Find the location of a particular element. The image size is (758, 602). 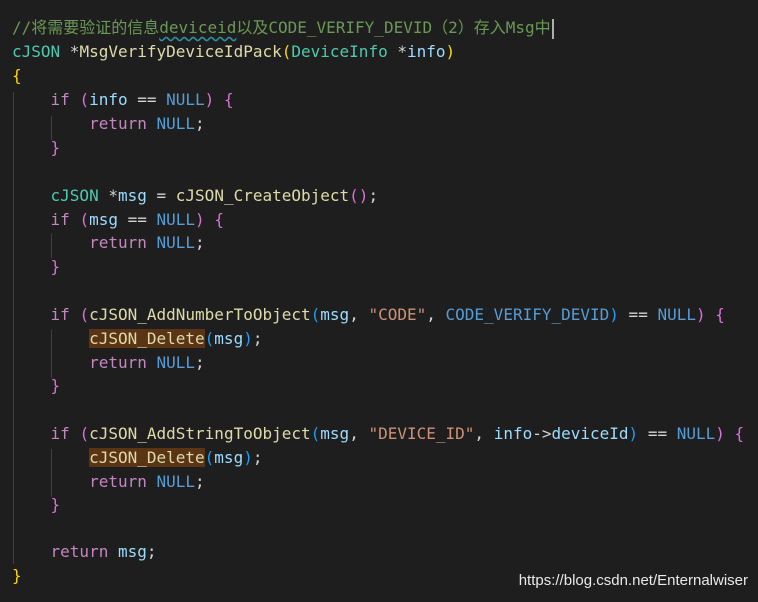

code-line: { is located at coordinates (17, 76).